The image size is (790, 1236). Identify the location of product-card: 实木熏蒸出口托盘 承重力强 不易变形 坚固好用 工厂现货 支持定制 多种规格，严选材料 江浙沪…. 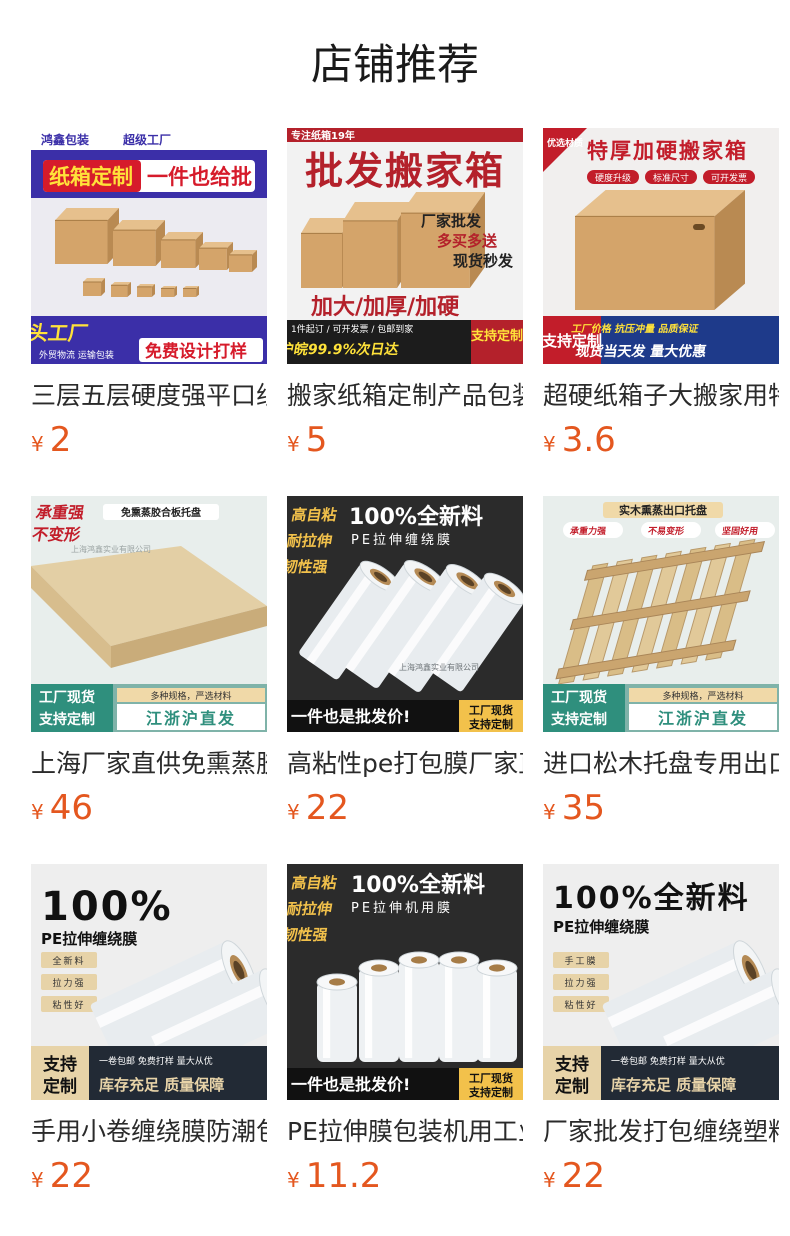
(661, 666).